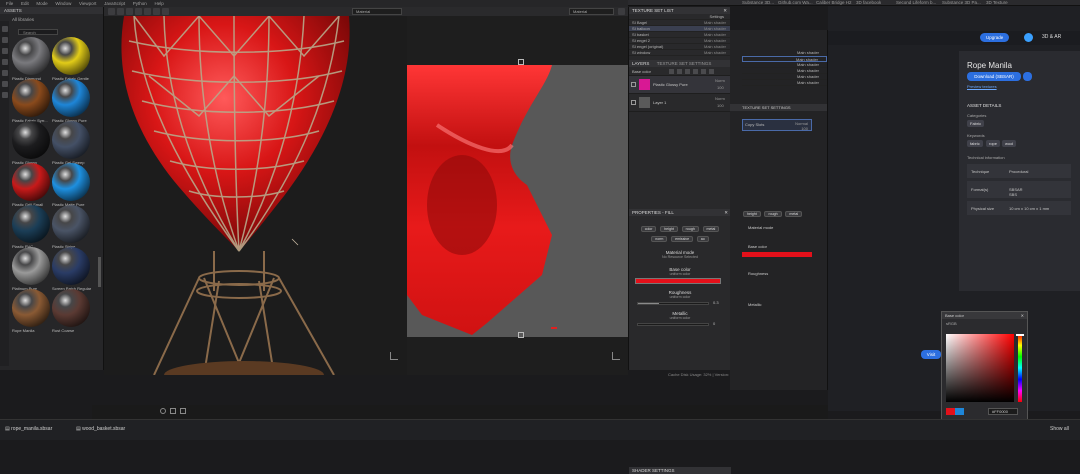 Image resolution: width=1080 pixels, height=474 pixels. Describe the element at coordinates (377, 11) in the screenshot. I see `viewport-mode-dropdown: Material` at that location.